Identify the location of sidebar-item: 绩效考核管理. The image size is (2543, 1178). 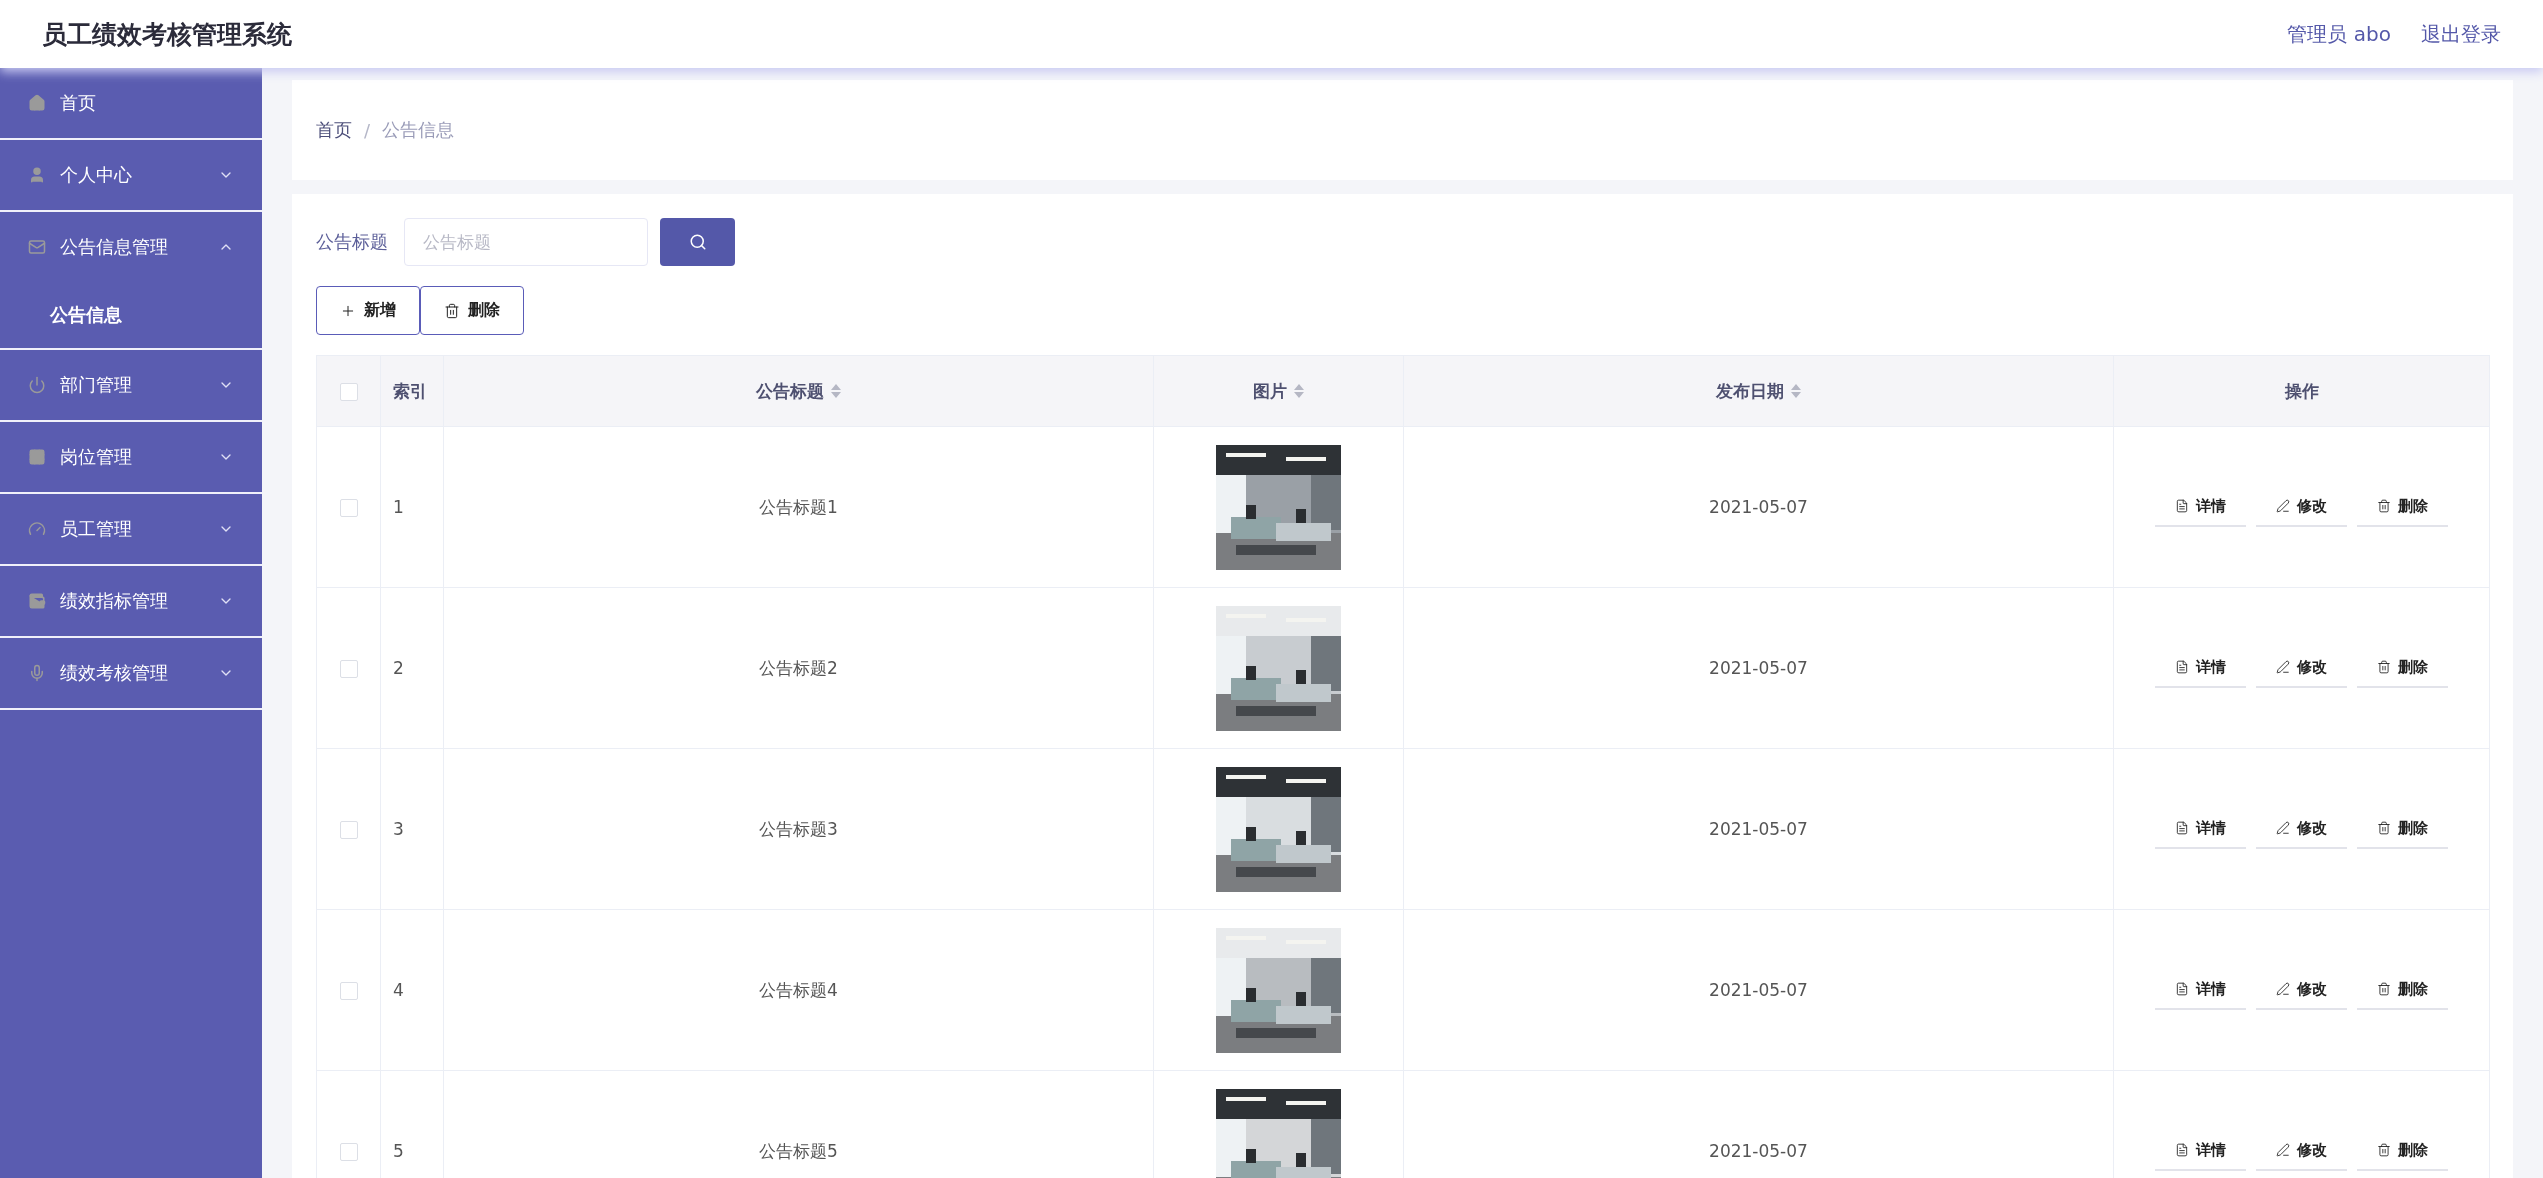
(131, 674).